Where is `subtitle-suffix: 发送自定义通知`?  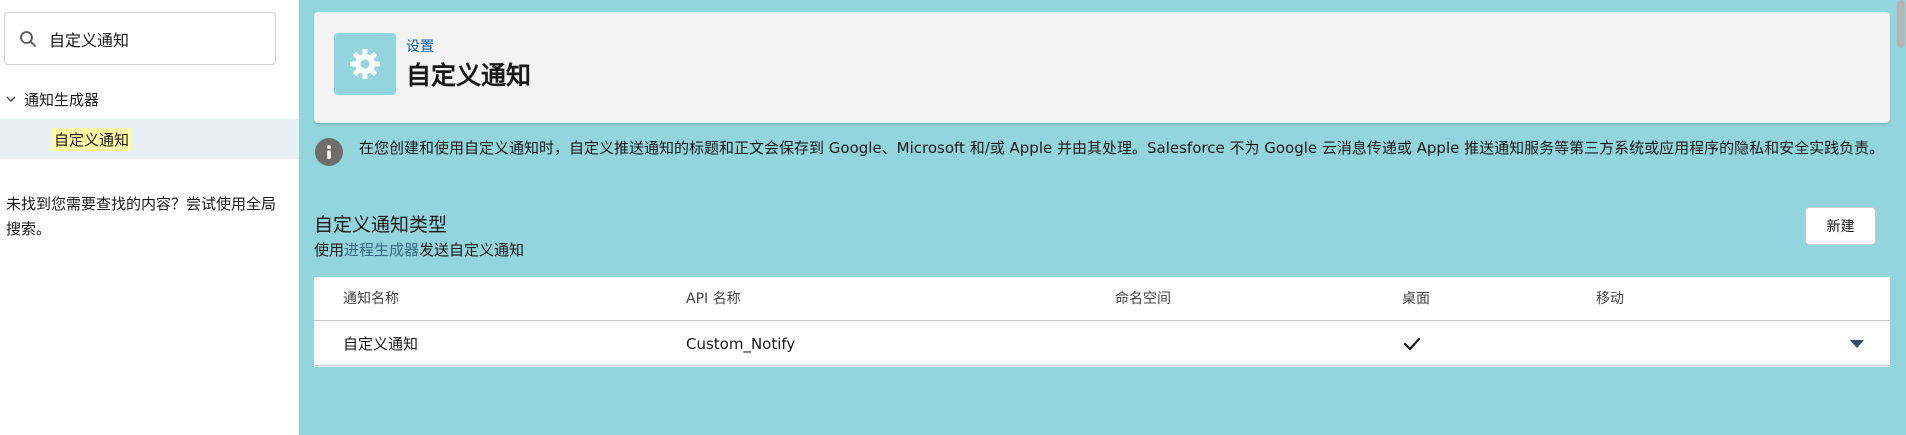 subtitle-suffix: 发送自定义通知 is located at coordinates (472, 250).